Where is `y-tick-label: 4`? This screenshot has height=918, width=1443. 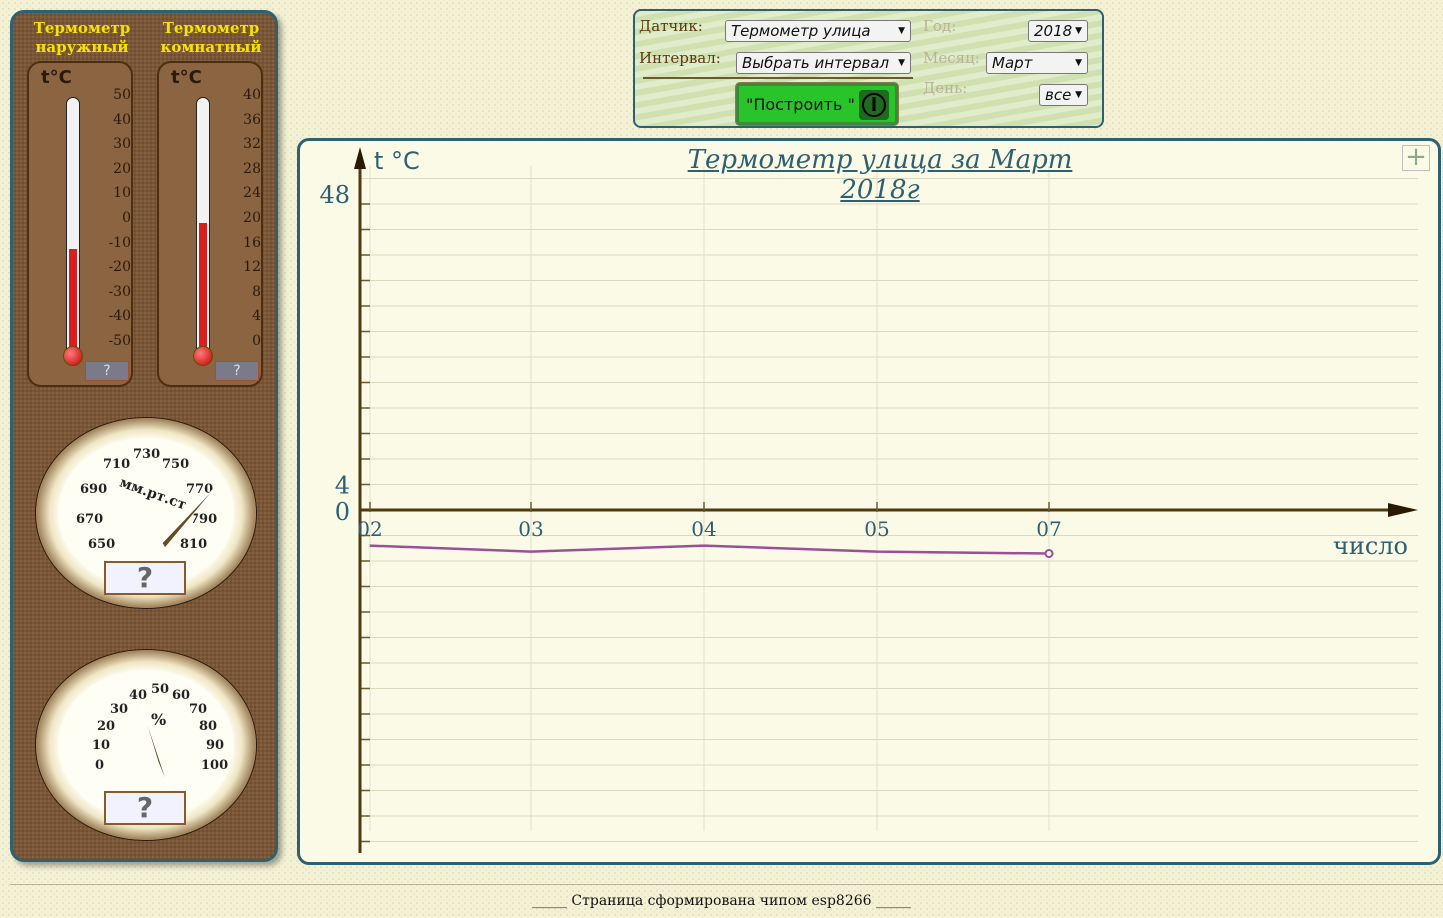 y-tick-label: 4 is located at coordinates (342, 486).